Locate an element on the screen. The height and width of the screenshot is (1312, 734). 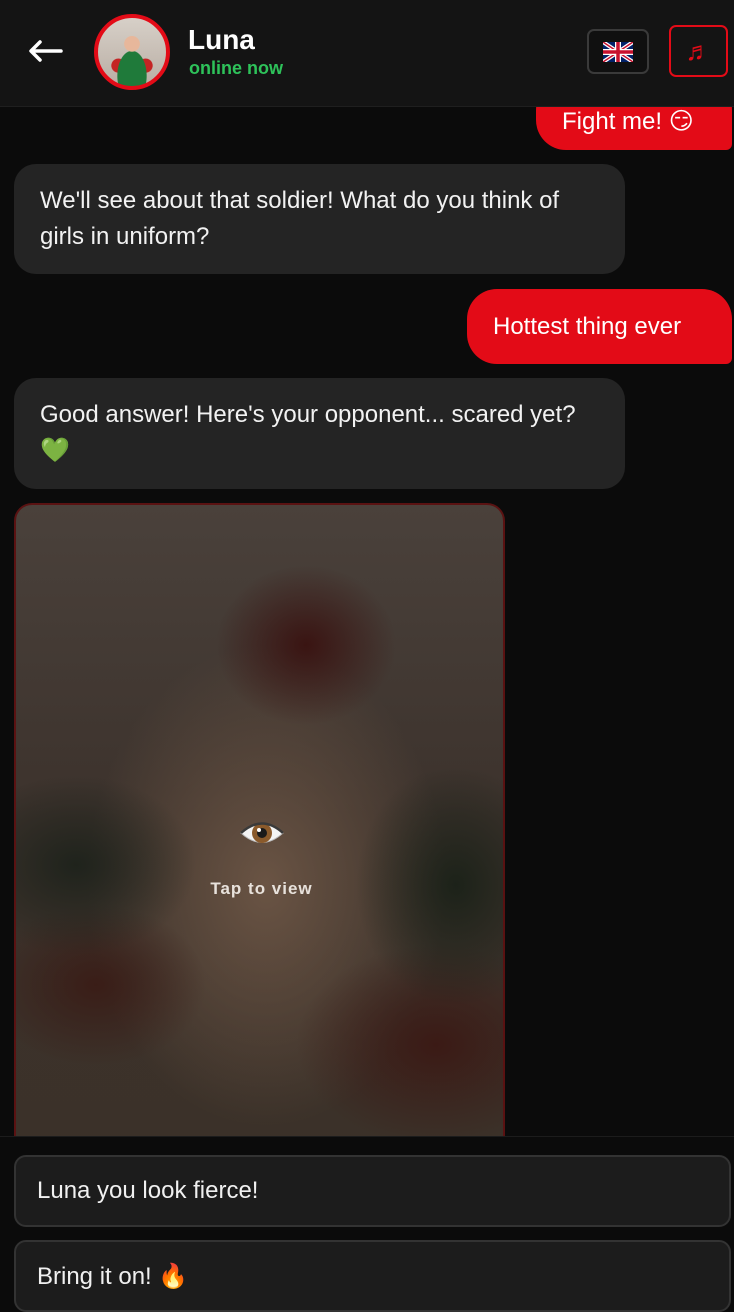
uk-flag-icon is located at coordinates (618, 51).